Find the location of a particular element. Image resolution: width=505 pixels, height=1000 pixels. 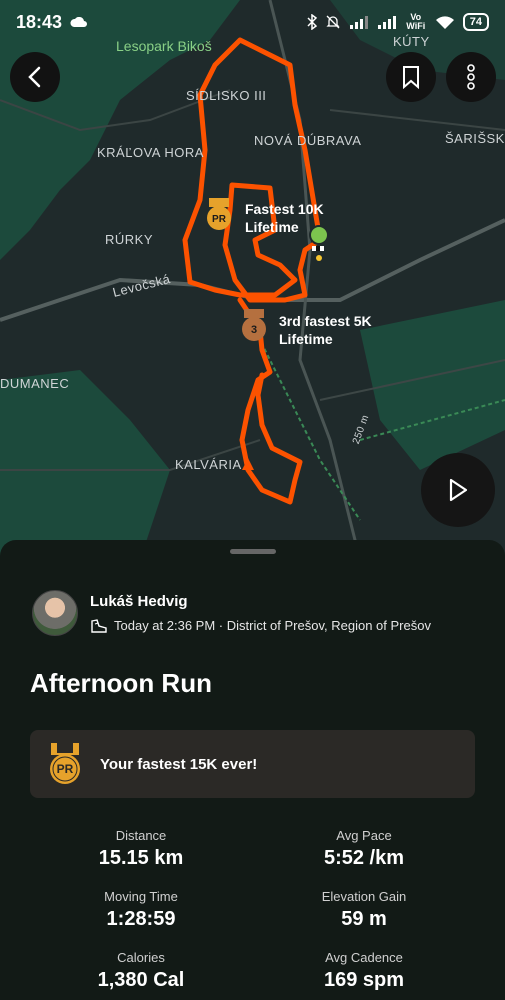

map-label-sidlisko: SÍDLISKO III is located at coordinates (226, 95).